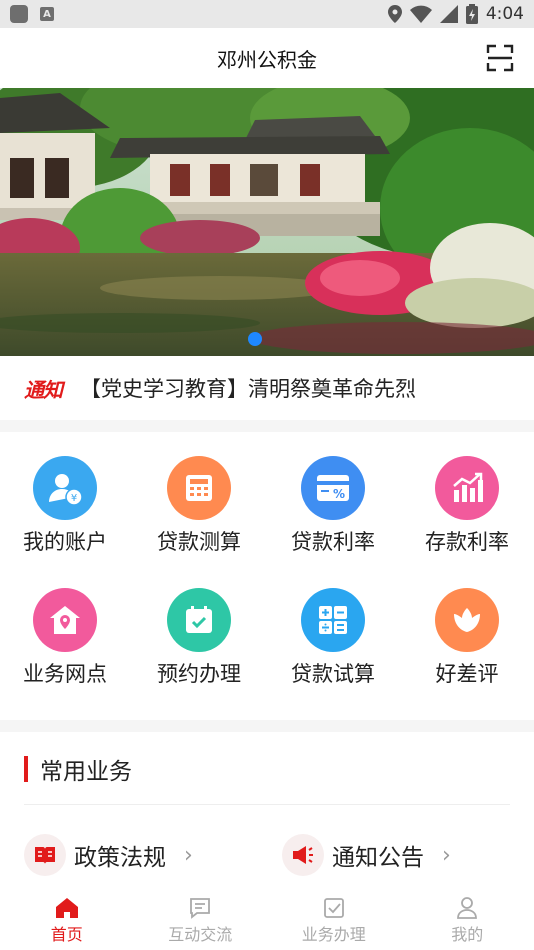 The width and height of the screenshot is (534, 950). Describe the element at coordinates (333, 908) in the screenshot. I see `task-check-icon` at that location.